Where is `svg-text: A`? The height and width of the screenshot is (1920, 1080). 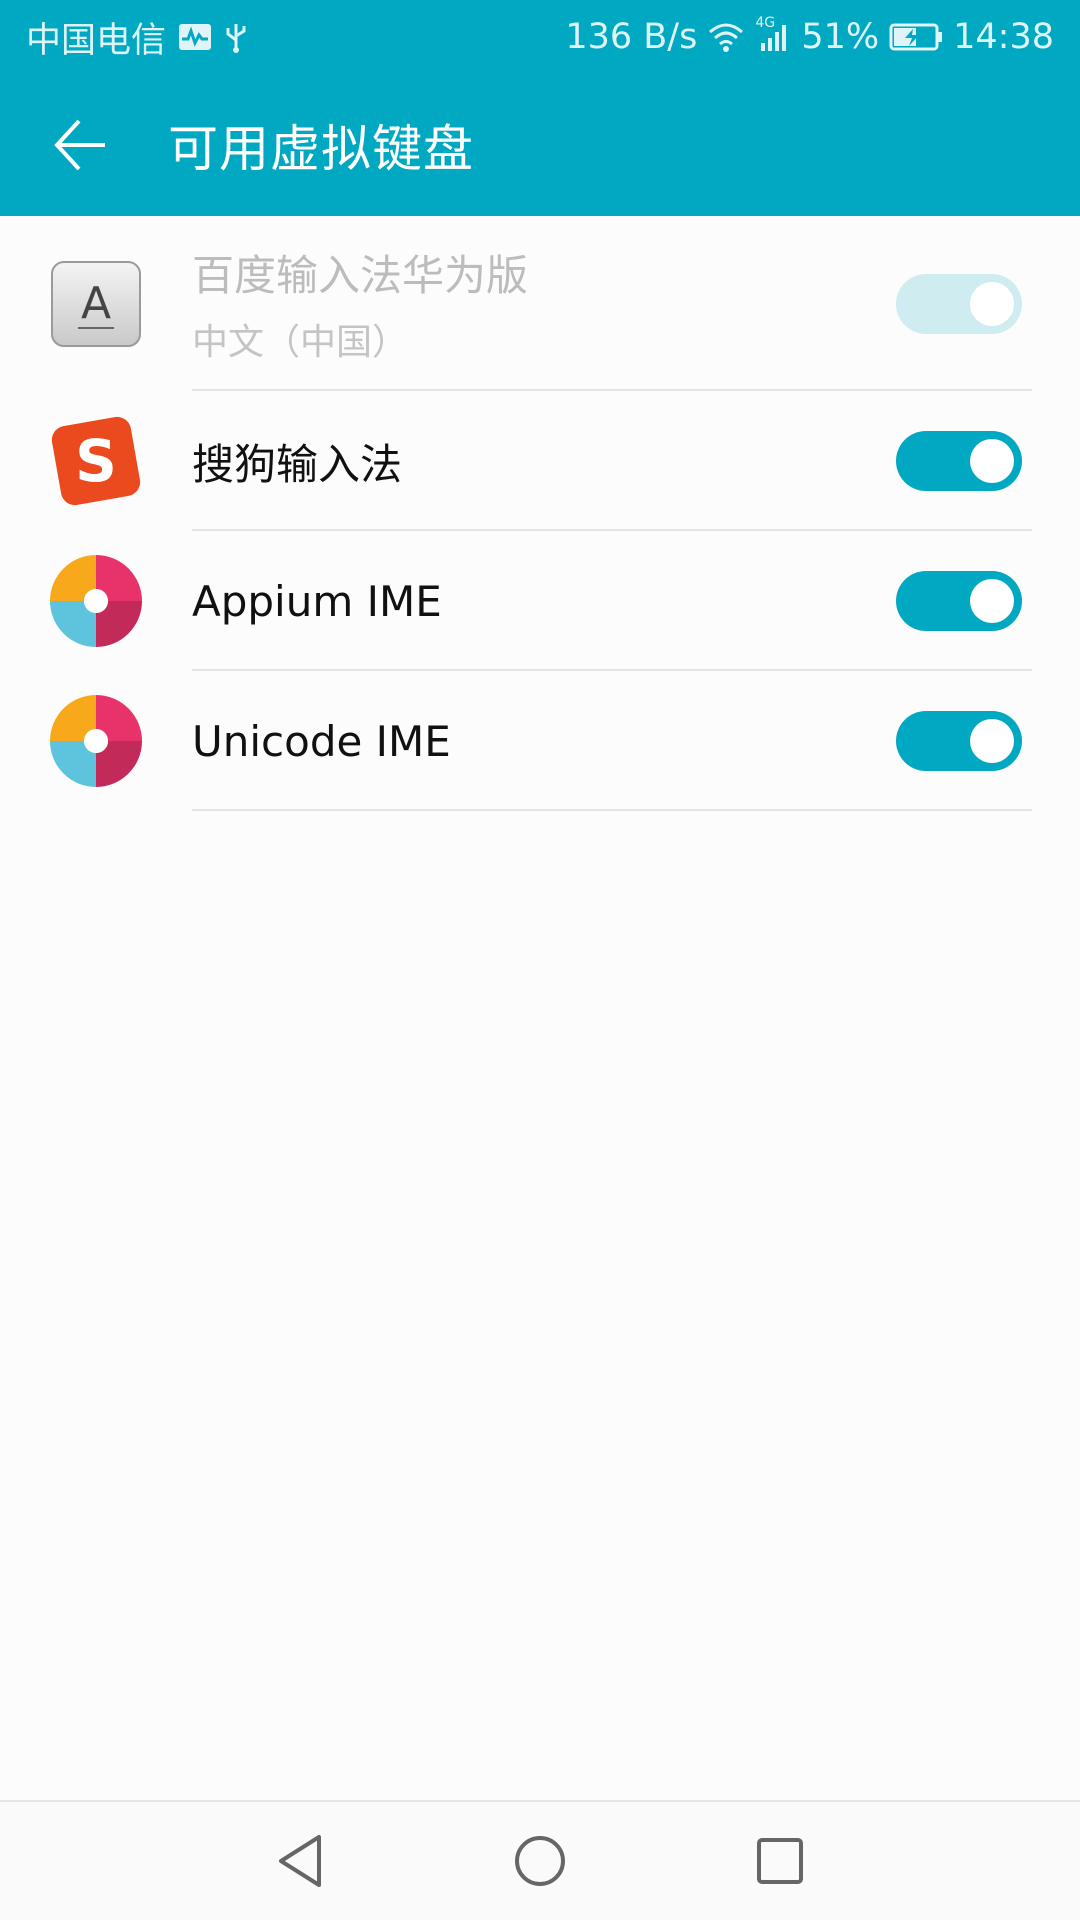 svg-text: A is located at coordinates (96, 303).